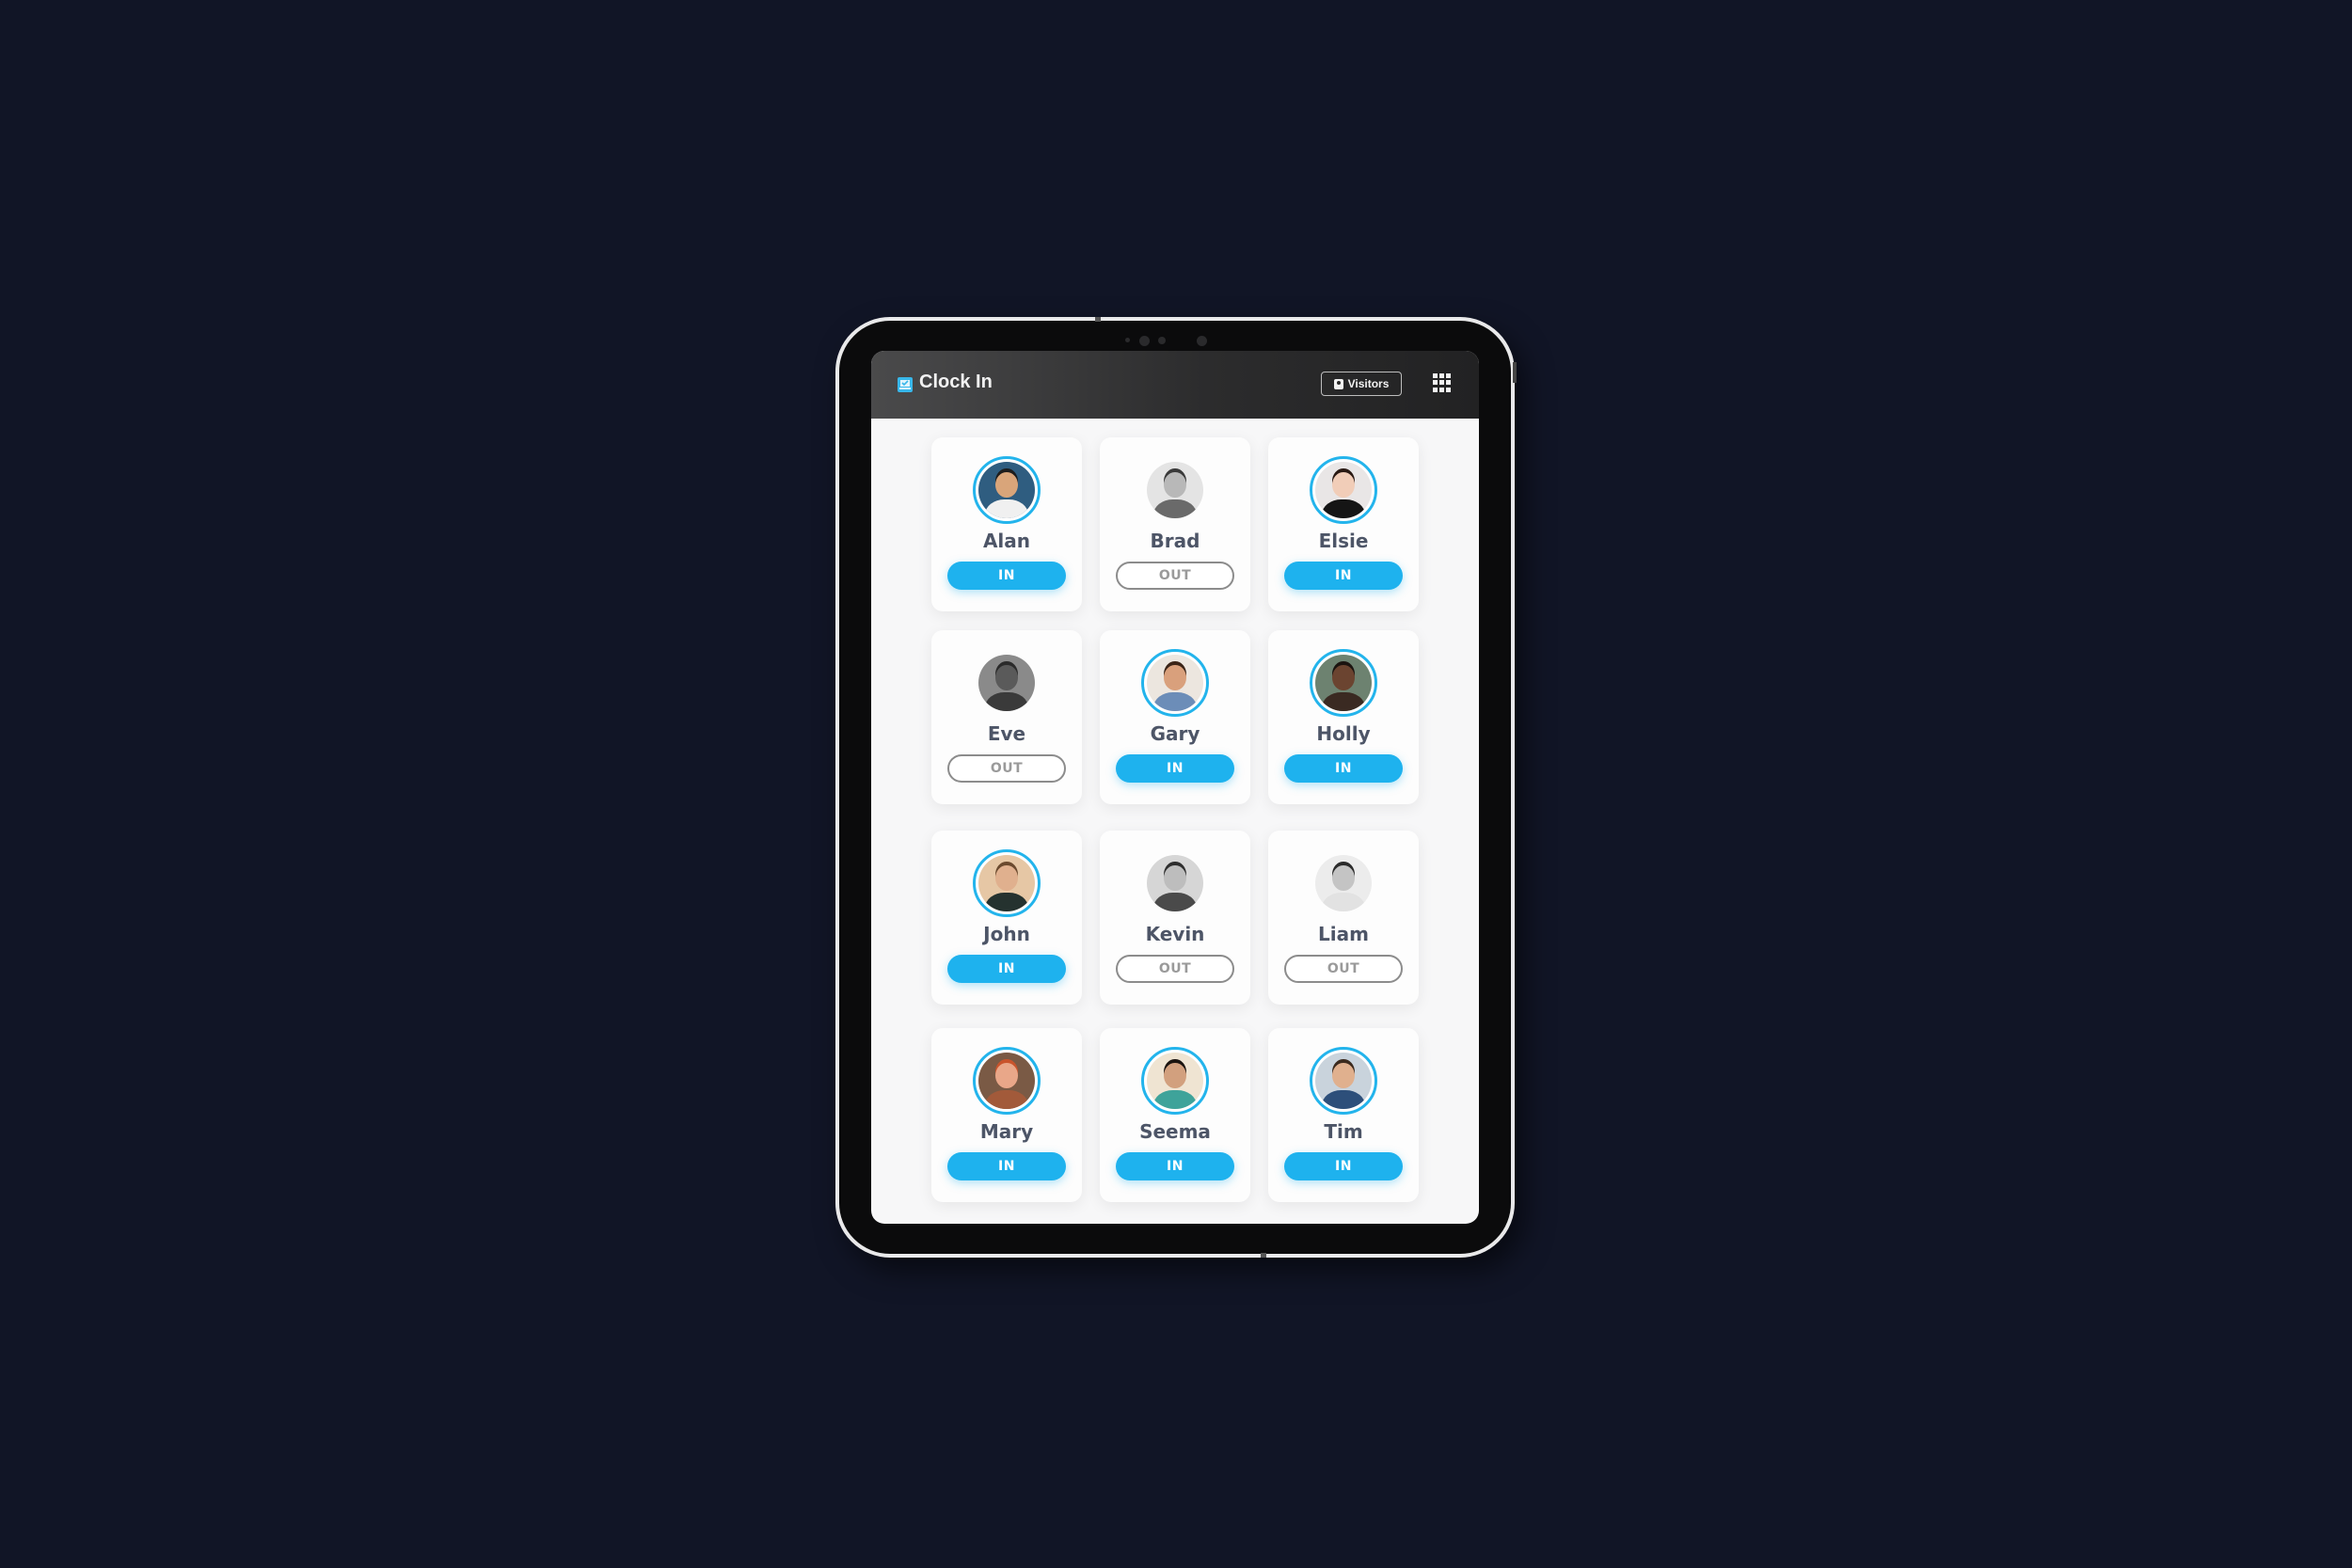 The width and height of the screenshot is (2352, 1568). Describe the element at coordinates (1343, 541) in the screenshot. I see `employee-name: Elsie` at that location.